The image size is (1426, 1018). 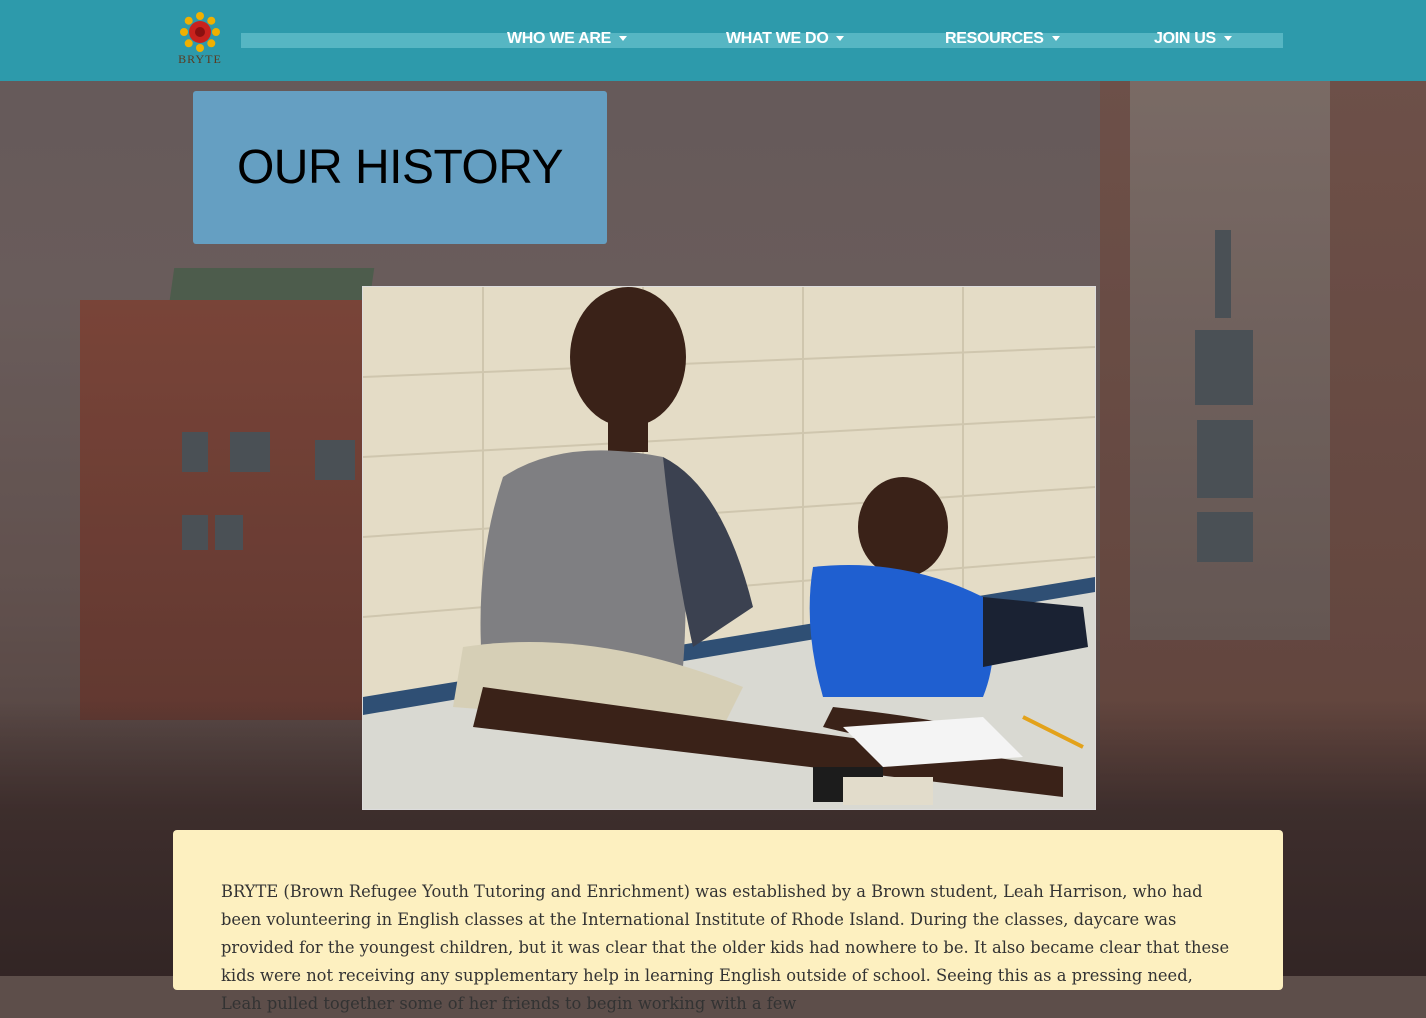 I want to click on page-title-box: OUR HISTORY, so click(x=400, y=167).